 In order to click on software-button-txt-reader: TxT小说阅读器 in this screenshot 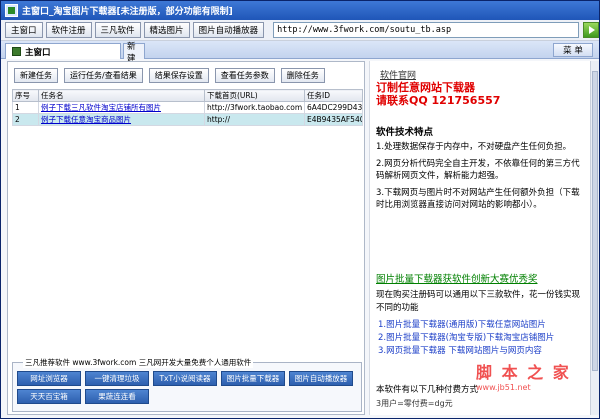, I will do `click(185, 378)`.